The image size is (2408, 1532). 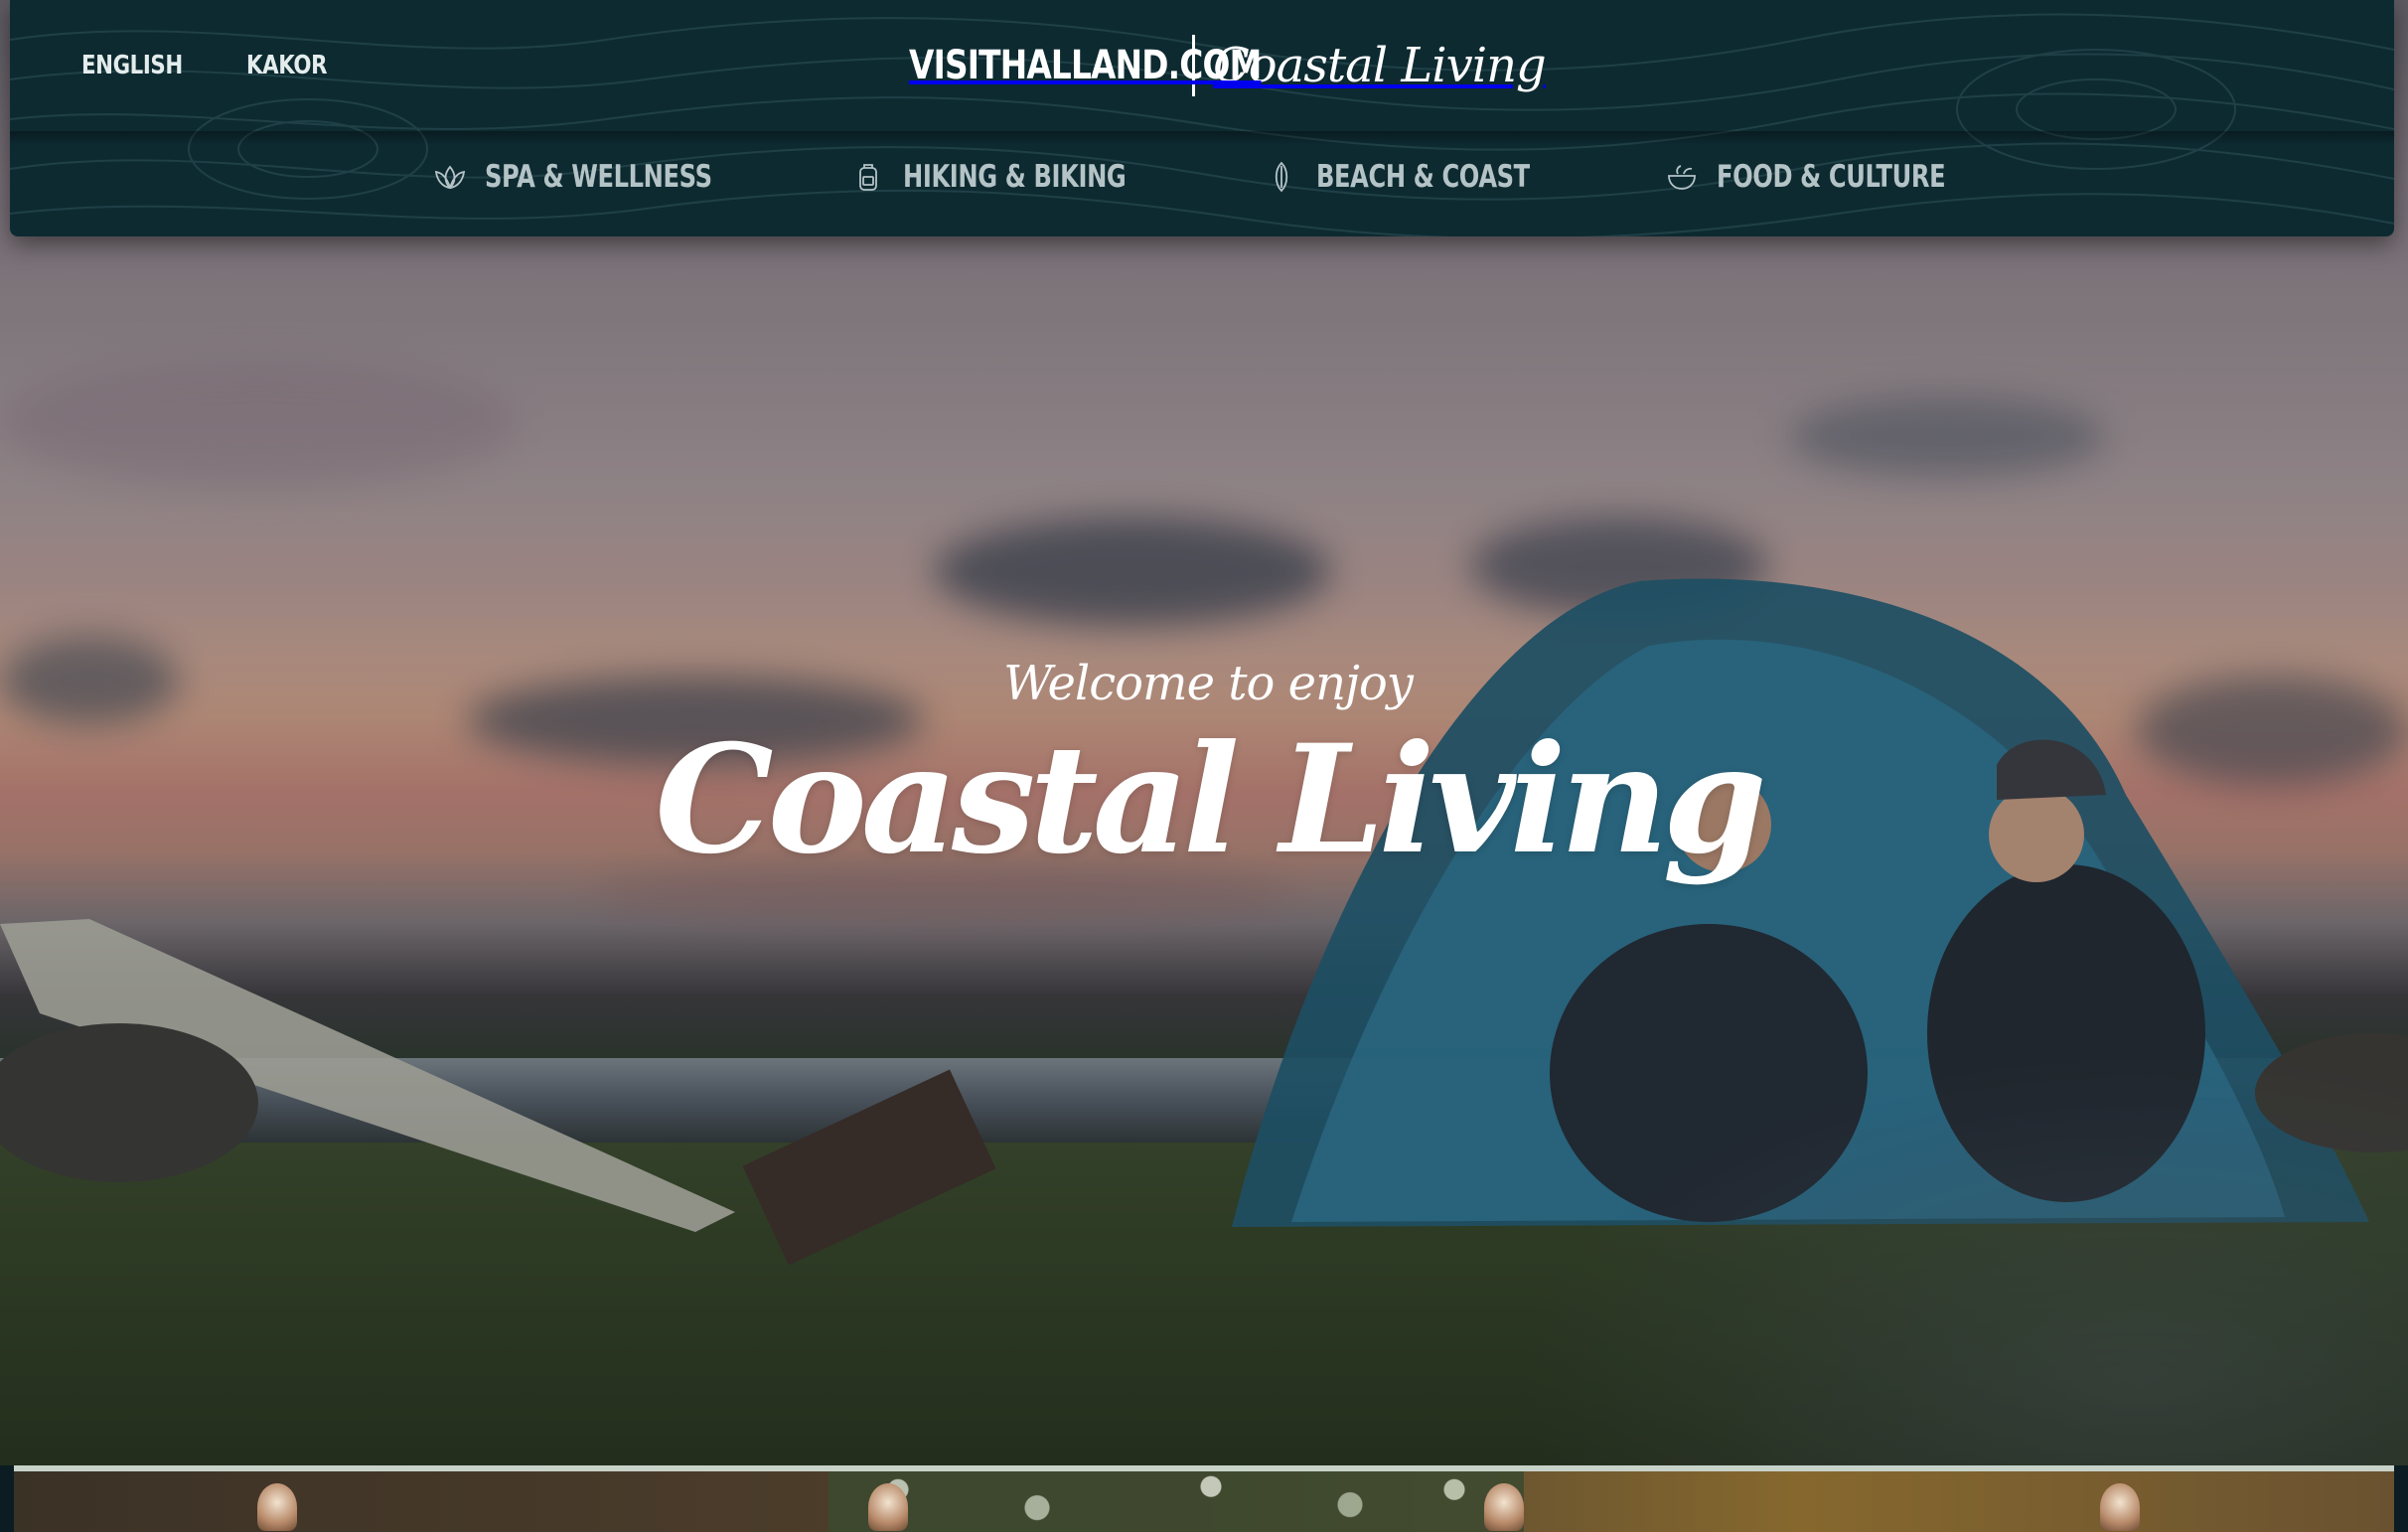 I want to click on site-logo: VISITHALLAND.COM Coastal Living, so click(x=1228, y=65).